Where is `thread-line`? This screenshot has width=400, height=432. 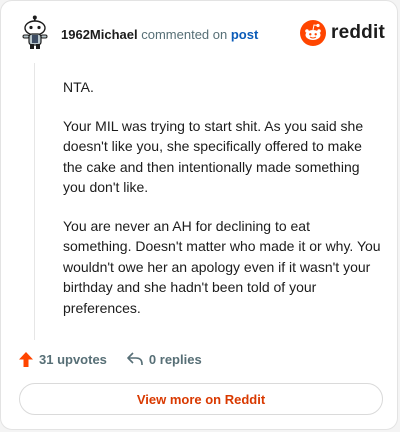 thread-line is located at coordinates (34, 201).